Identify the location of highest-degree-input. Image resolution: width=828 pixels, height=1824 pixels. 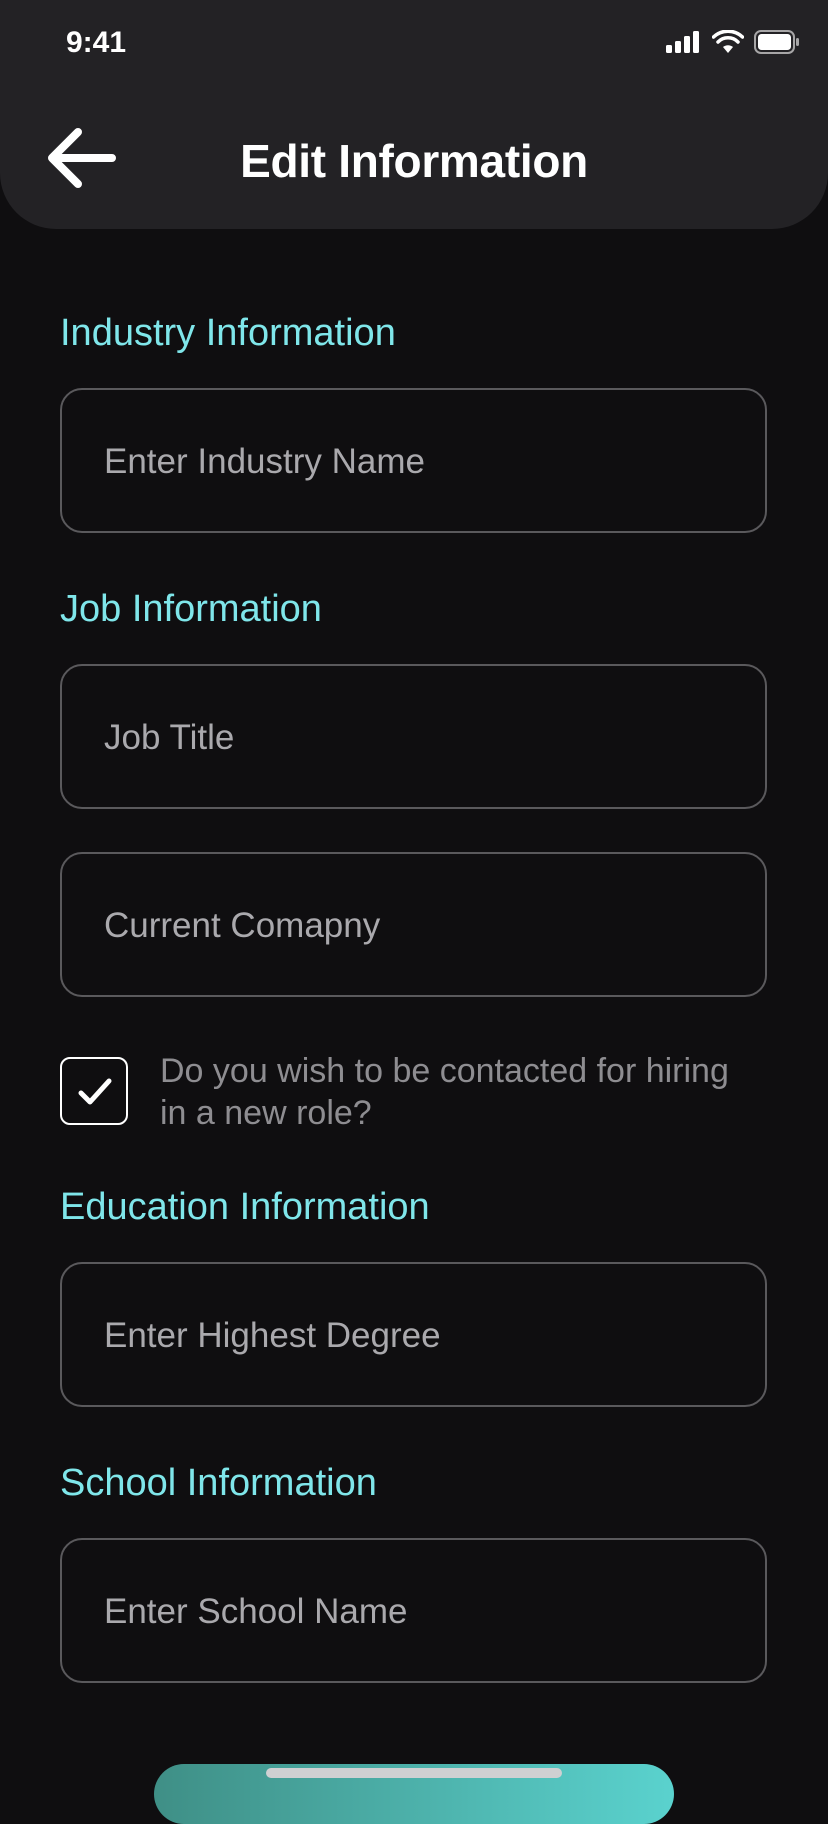
(414, 1335).